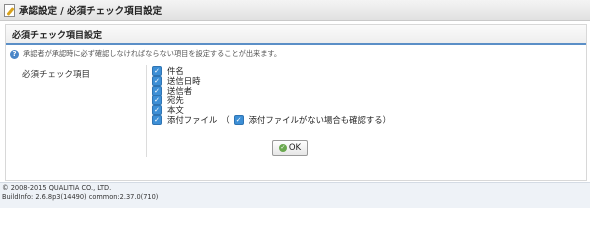  What do you see at coordinates (295, 10) in the screenshot?
I see `title-bar: 承認設定 / 必須チェック項目設定` at bounding box center [295, 10].